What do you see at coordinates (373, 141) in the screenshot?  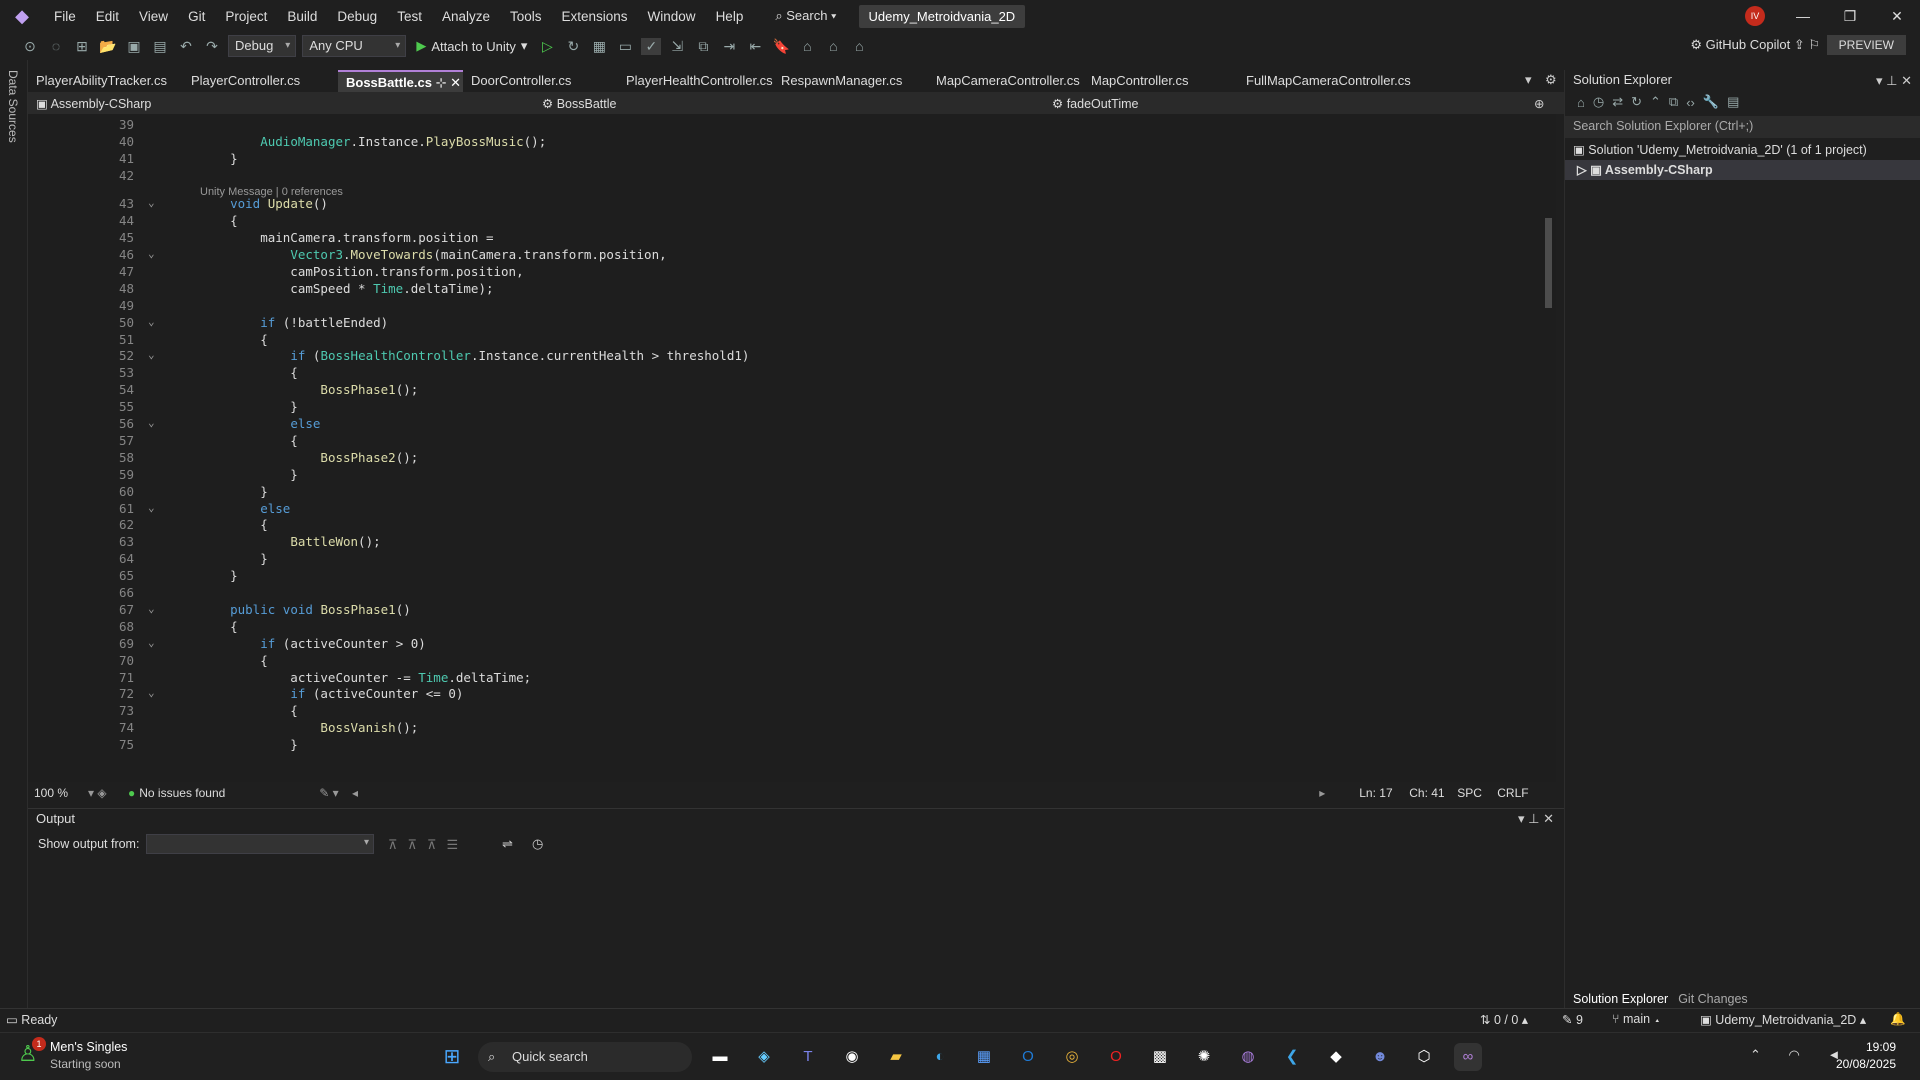 I see `code-line: AudioManager.Instance.PlayBossMusic();` at bounding box center [373, 141].